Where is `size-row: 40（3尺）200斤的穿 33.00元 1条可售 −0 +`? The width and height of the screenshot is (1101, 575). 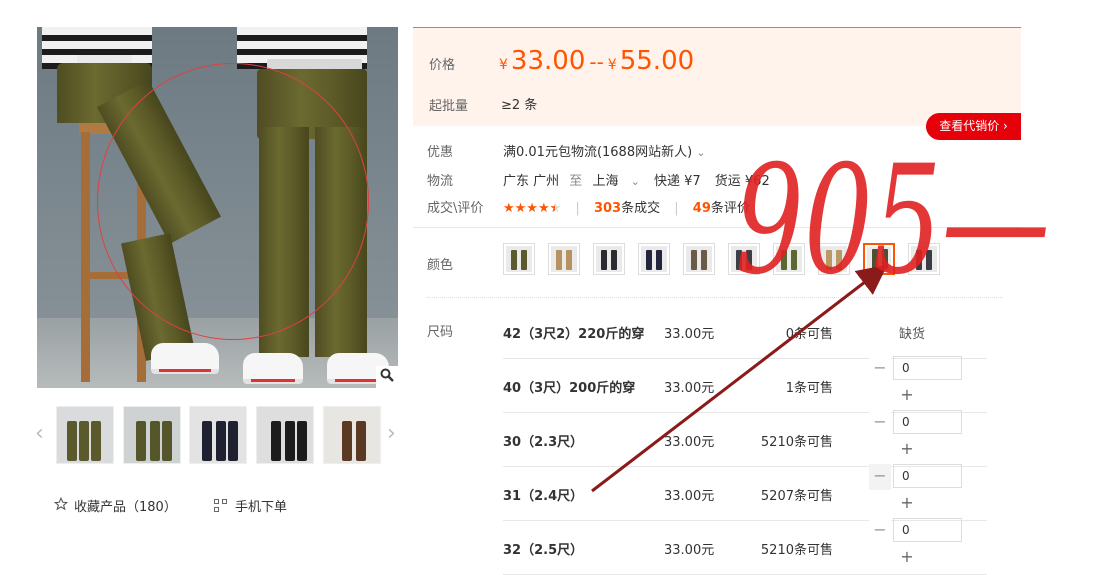 size-row: 40（3尺）200斤的穿 33.00元 1条可售 −0 + is located at coordinates (745, 384).